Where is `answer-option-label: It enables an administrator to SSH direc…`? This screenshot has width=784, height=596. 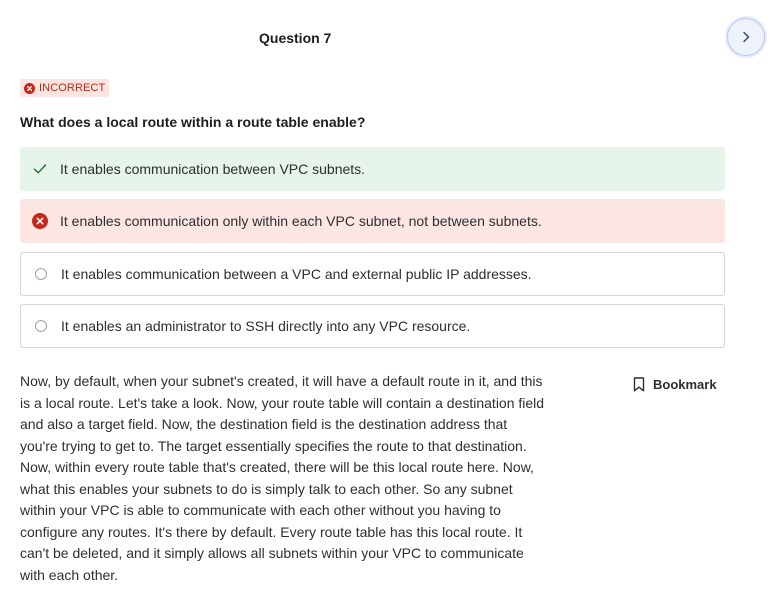
answer-option-label: It enables an administrator to SSH direc… is located at coordinates (266, 326).